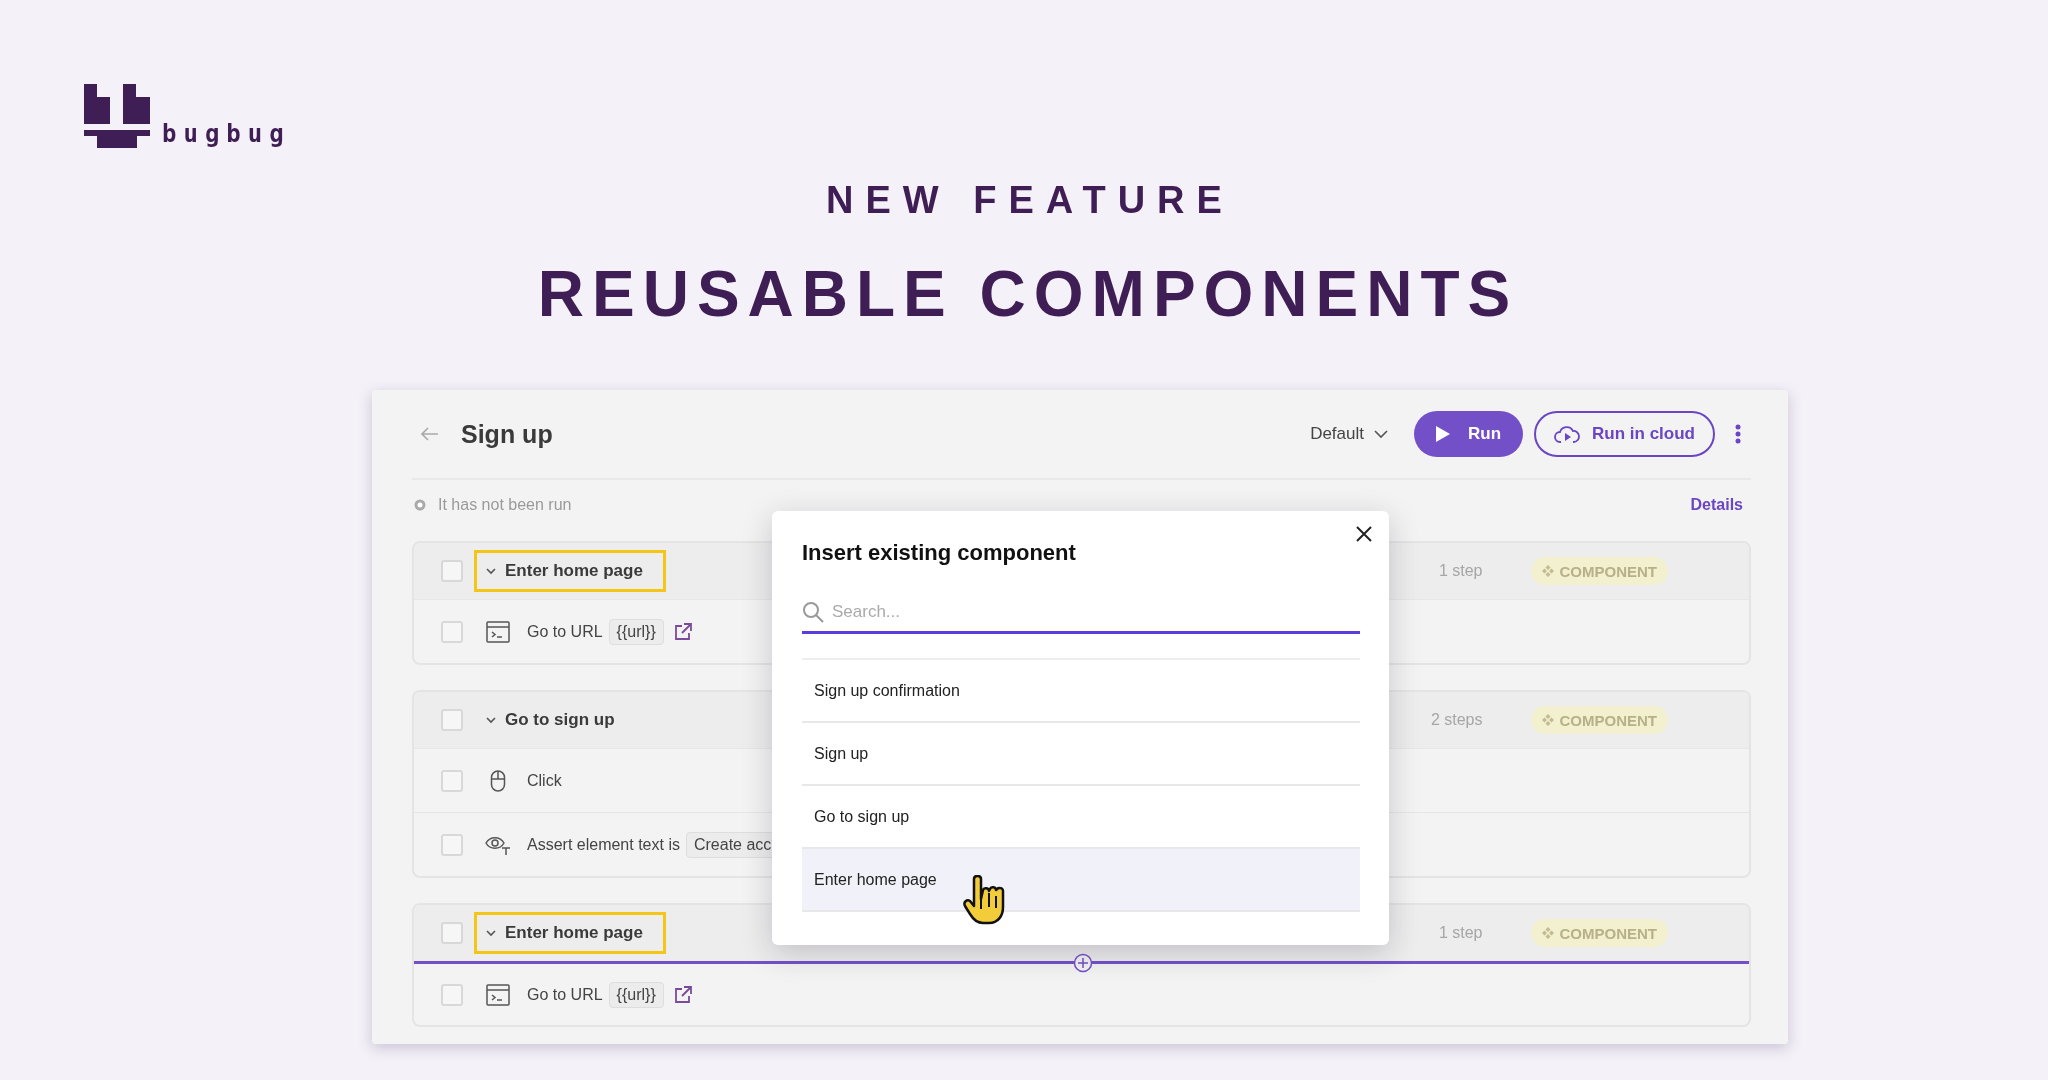 The width and height of the screenshot is (2048, 1080). Describe the element at coordinates (603, 844) in the screenshot. I see `step-label: Assert element text is` at that location.